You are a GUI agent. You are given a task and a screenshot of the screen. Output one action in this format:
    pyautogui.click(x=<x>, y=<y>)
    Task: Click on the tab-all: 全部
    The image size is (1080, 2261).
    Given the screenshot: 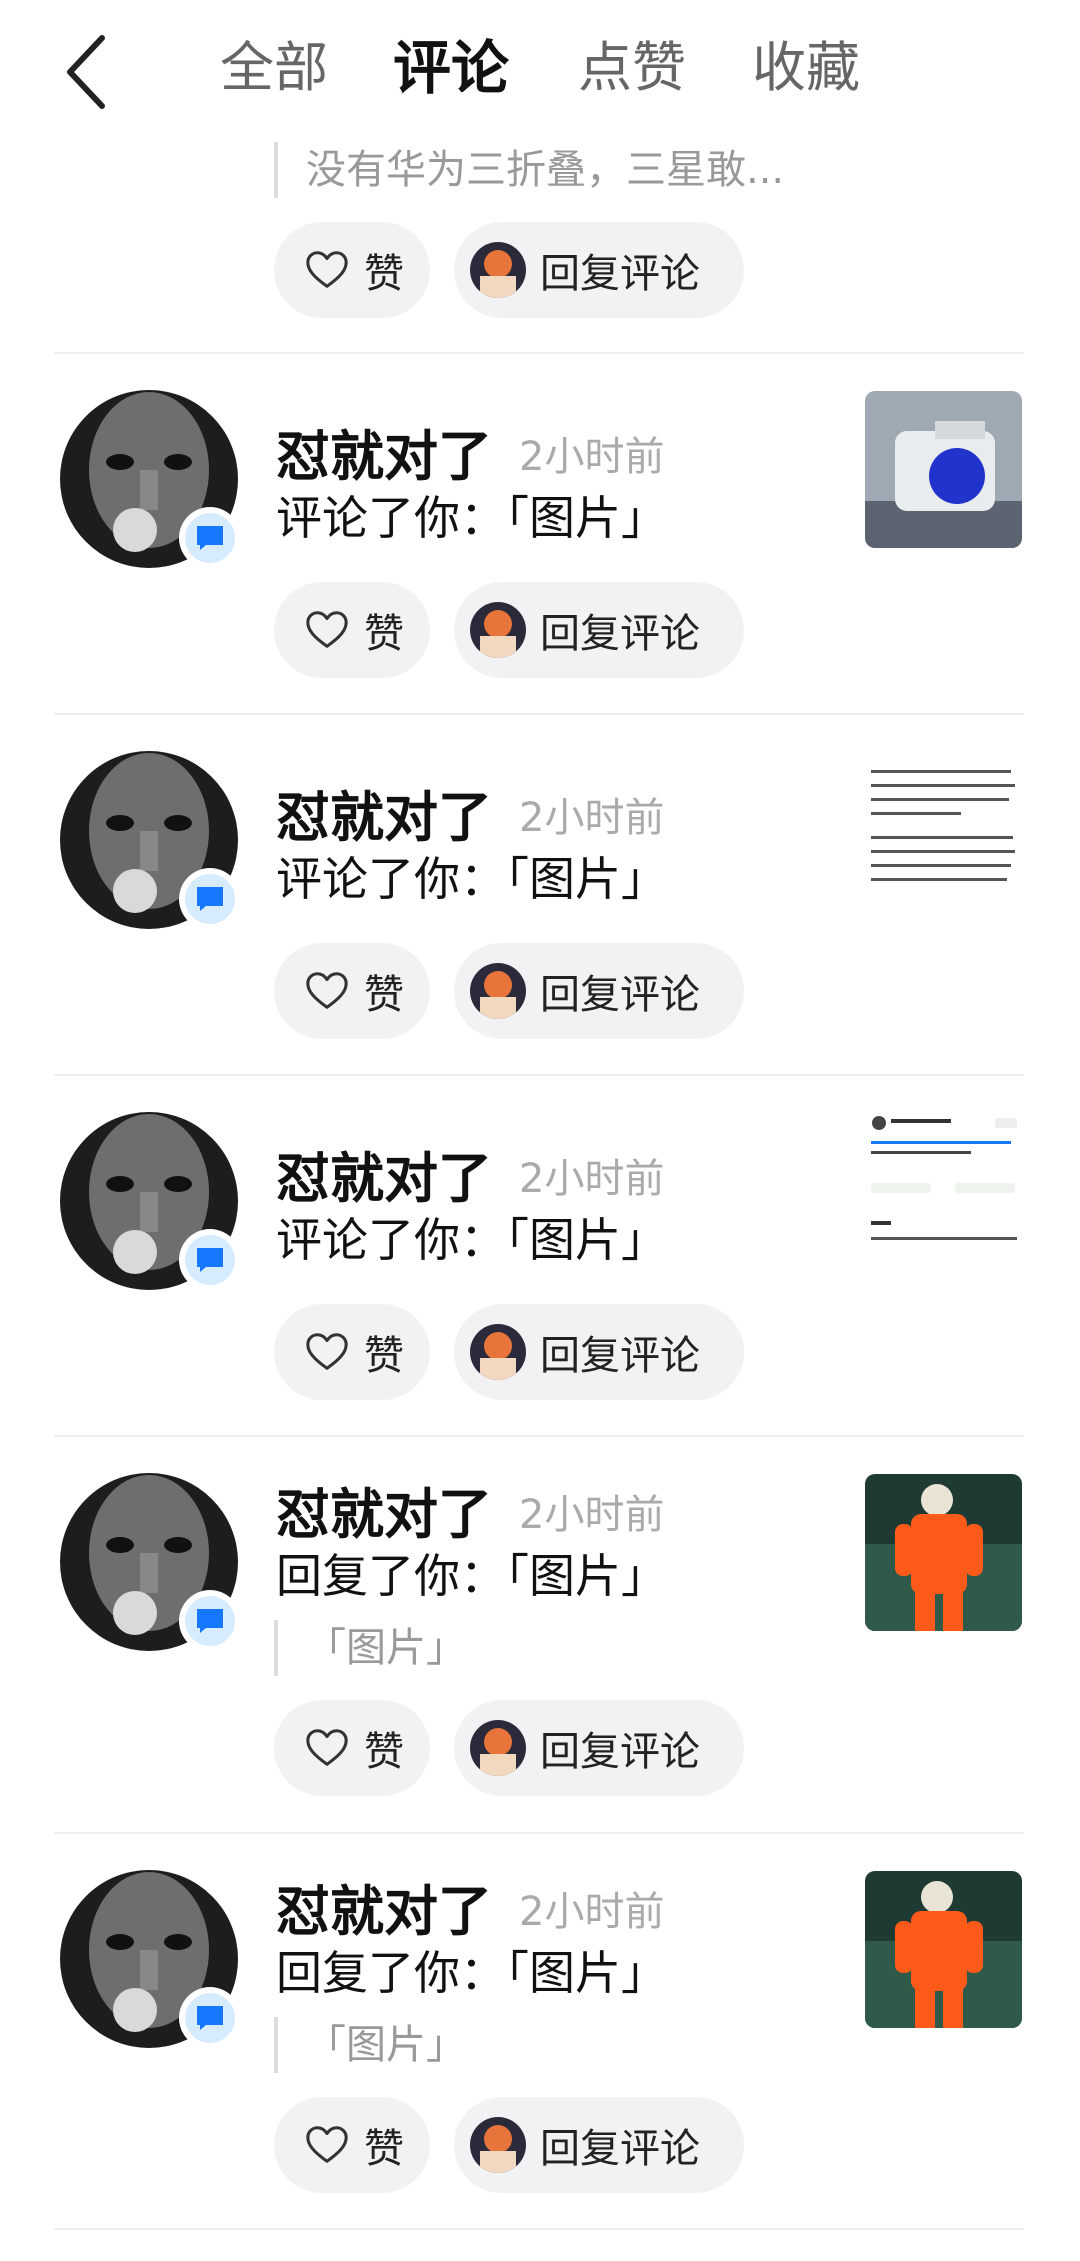 What is the action you would take?
    pyautogui.click(x=274, y=68)
    